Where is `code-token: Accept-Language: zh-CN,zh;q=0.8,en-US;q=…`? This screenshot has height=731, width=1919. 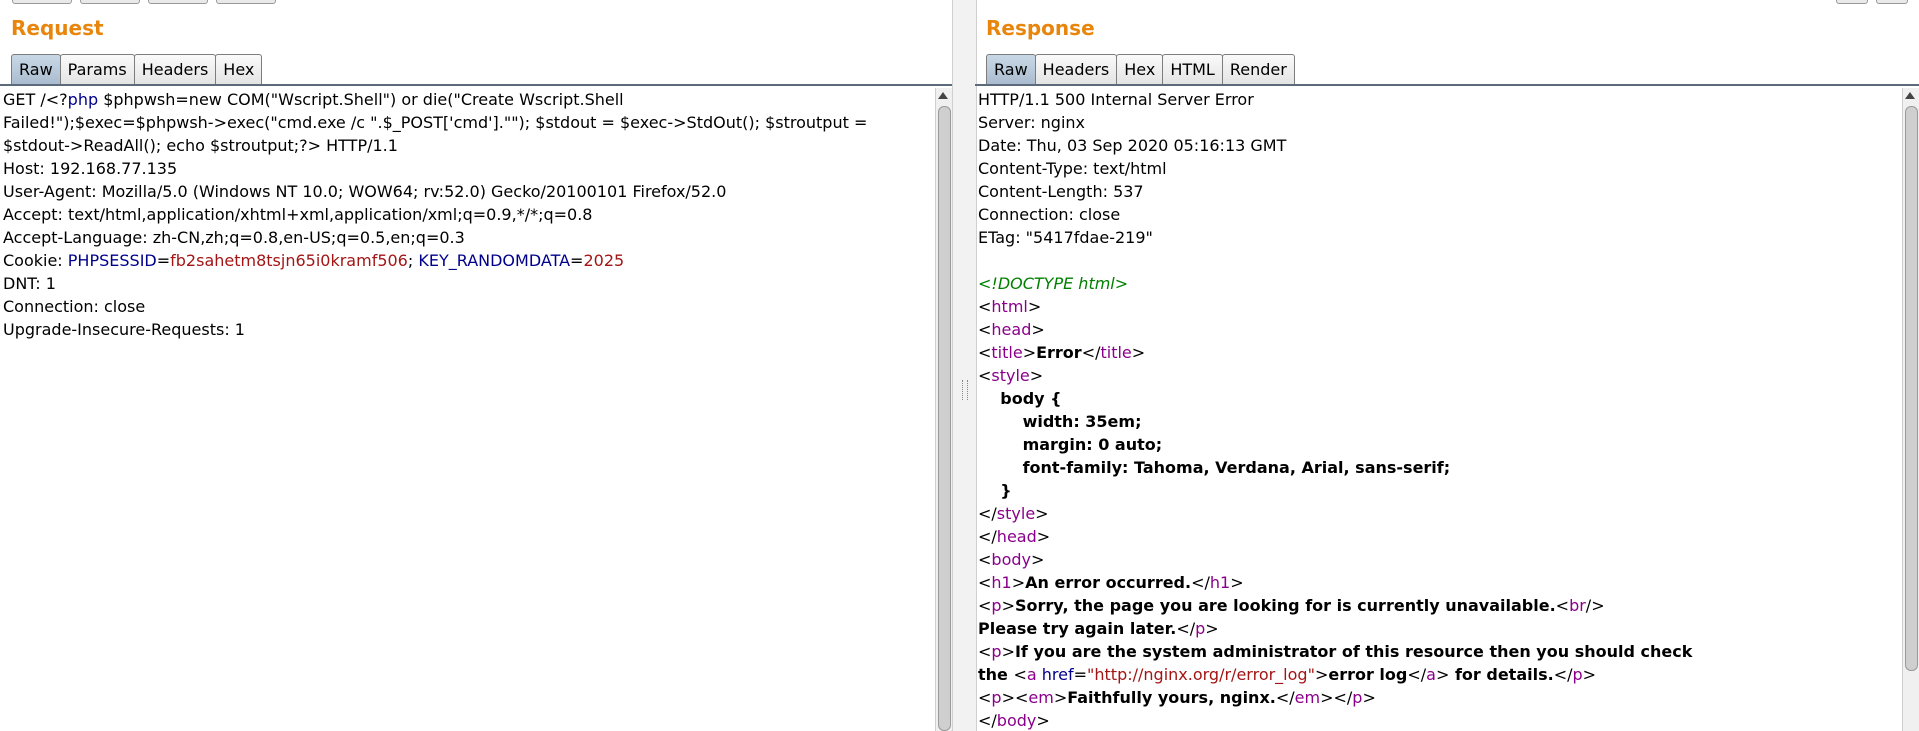
code-token: Accept-Language: zh-CN,zh;q=0.8,en-US;q=… is located at coordinates (234, 237).